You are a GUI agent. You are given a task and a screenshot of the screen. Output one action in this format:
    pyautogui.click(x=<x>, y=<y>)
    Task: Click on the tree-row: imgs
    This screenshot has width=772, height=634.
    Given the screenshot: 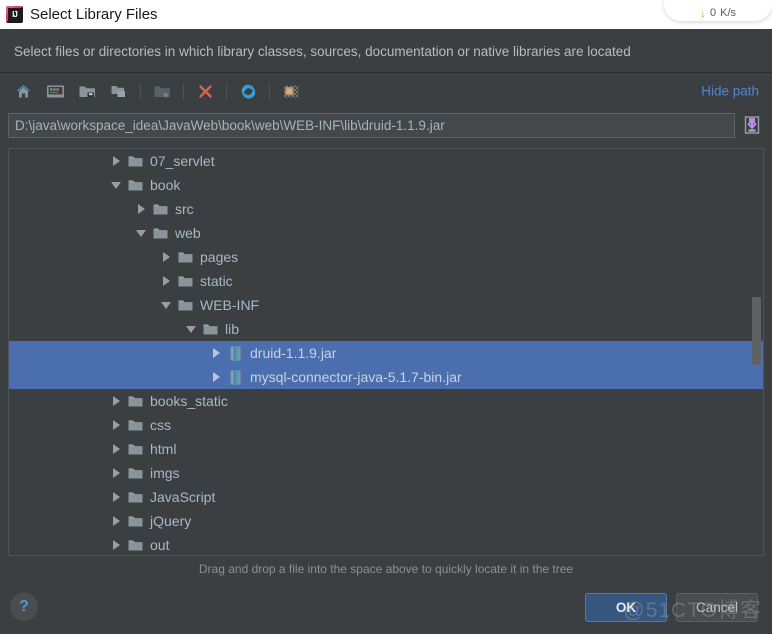 What is the action you would take?
    pyautogui.click(x=386, y=473)
    